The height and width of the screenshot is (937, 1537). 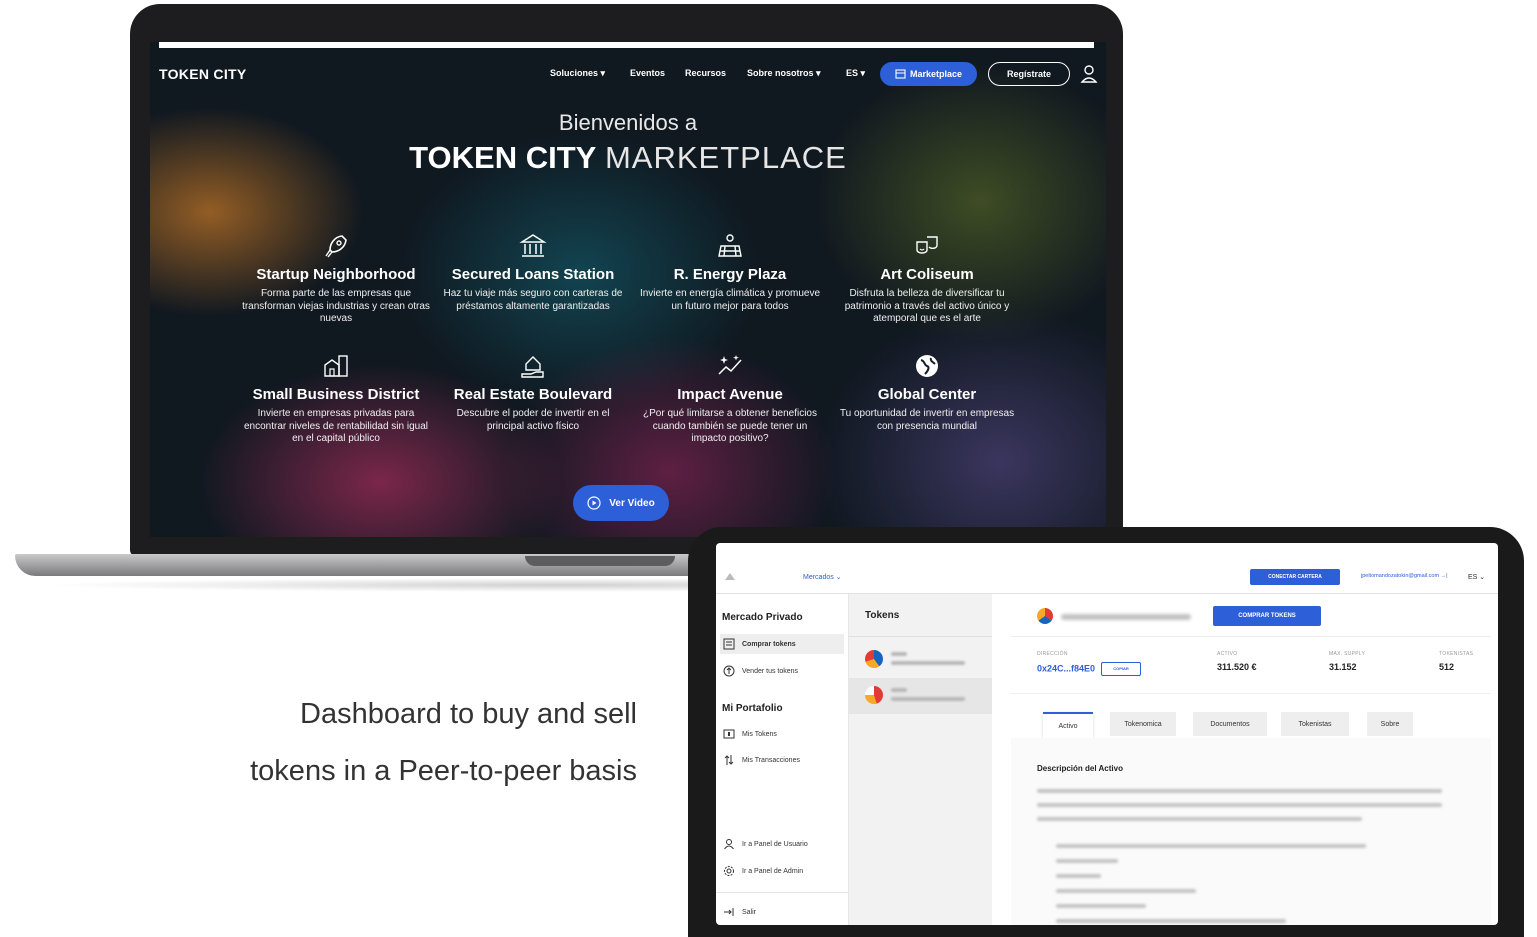 I want to click on sidebar-item-label: Mis Tokens, so click(x=759, y=734).